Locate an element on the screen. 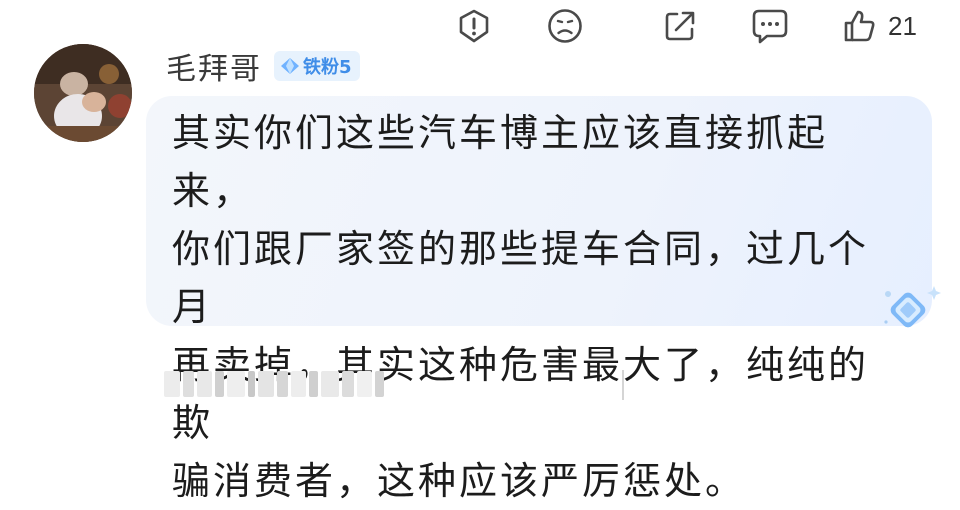  fan-badge-label: 铁粉5 is located at coordinates (327, 67).